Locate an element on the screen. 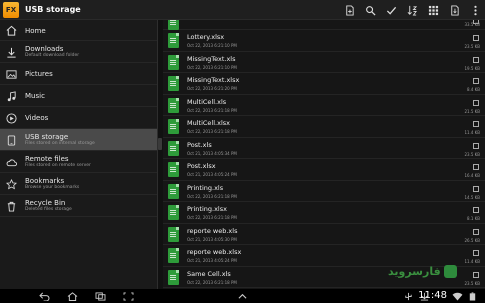  file-size: 26.5 KB is located at coordinates (472, 240).